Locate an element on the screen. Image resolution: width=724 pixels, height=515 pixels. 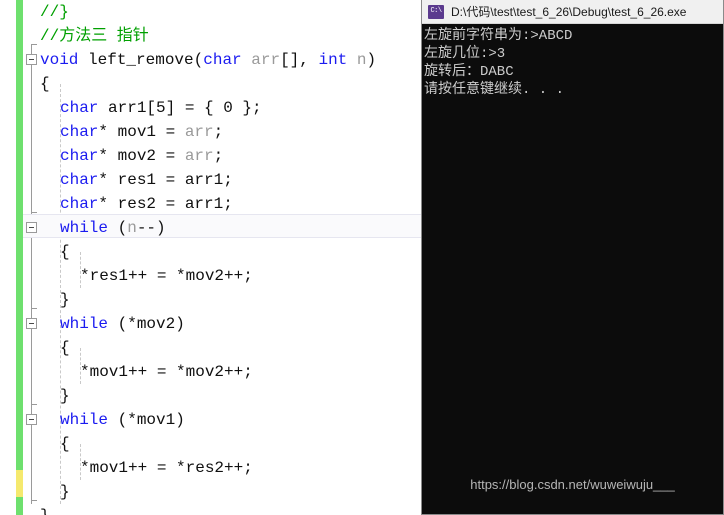
code-line: void left_remove(char arr[], int n) is located at coordinates (208, 60).